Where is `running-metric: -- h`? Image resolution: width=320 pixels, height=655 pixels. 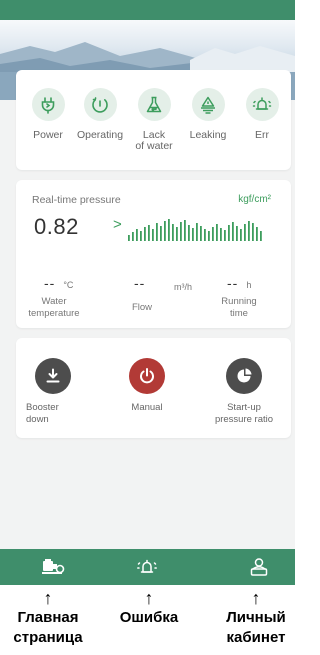
running-metric: -- h is located at coordinates (239, 283).